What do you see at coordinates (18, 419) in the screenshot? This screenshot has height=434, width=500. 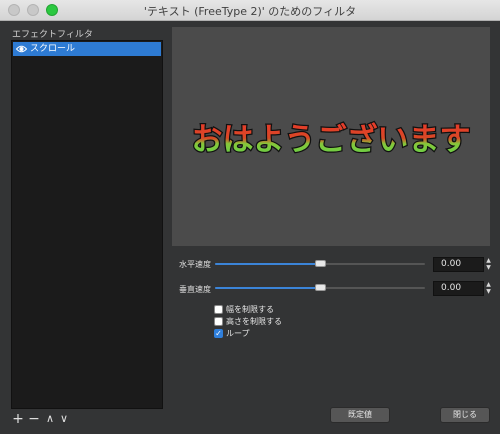 I see `add-icon: +` at bounding box center [18, 419].